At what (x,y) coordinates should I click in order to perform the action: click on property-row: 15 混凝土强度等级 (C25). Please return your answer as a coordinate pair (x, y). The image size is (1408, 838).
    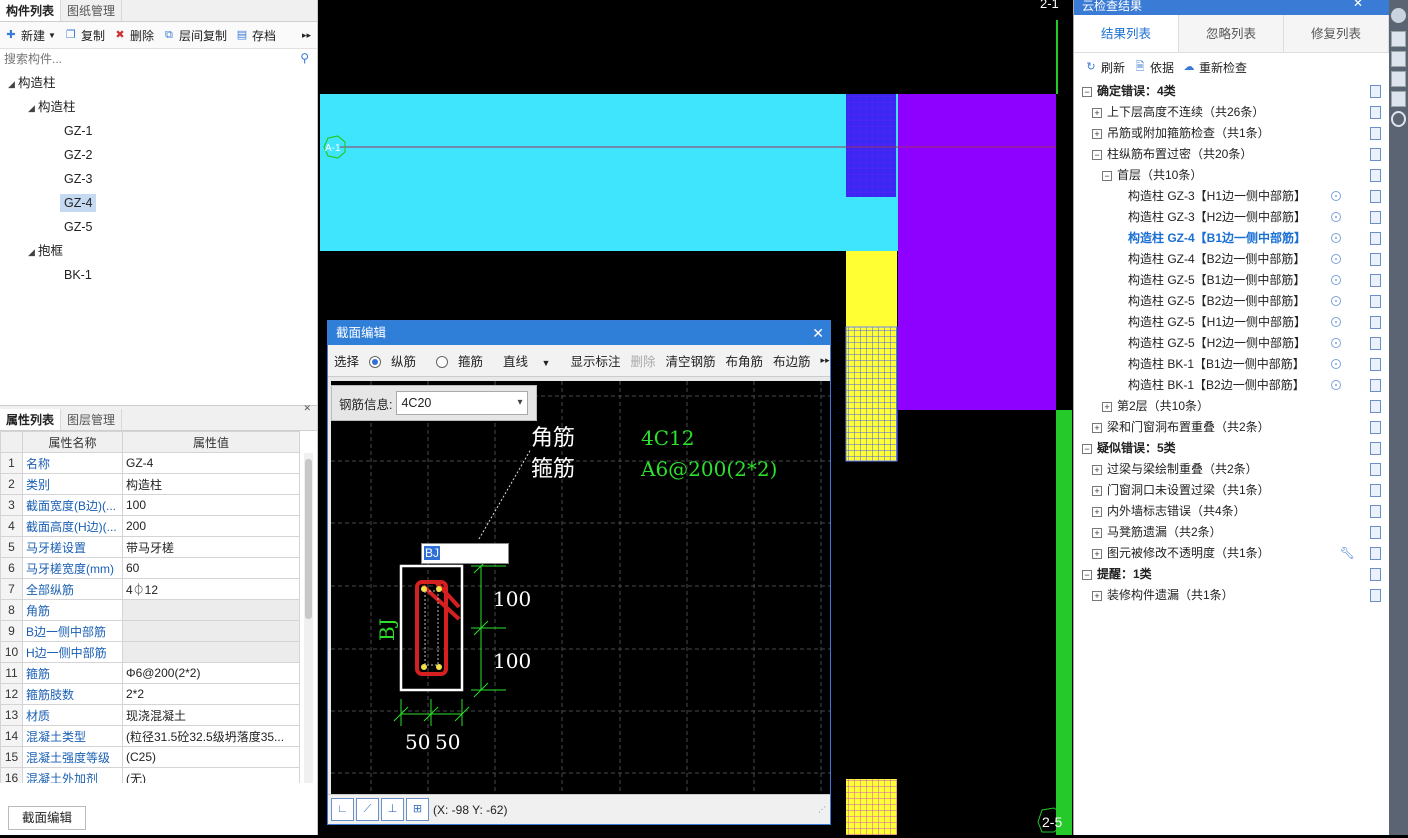
    Looking at the image, I should click on (150, 757).